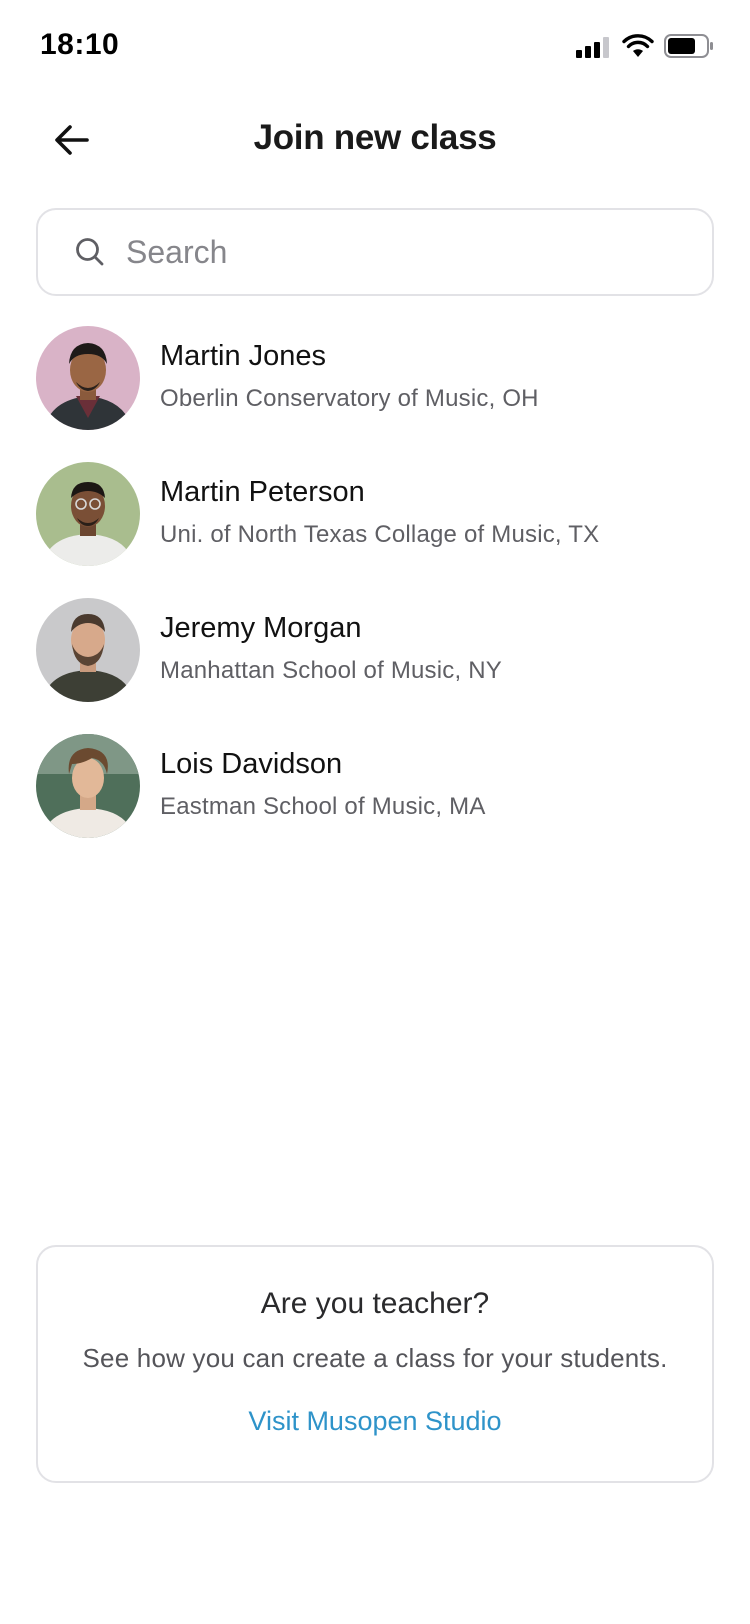 This screenshot has height=1624, width=750. I want to click on teacher-name: Martin Jones, so click(243, 356).